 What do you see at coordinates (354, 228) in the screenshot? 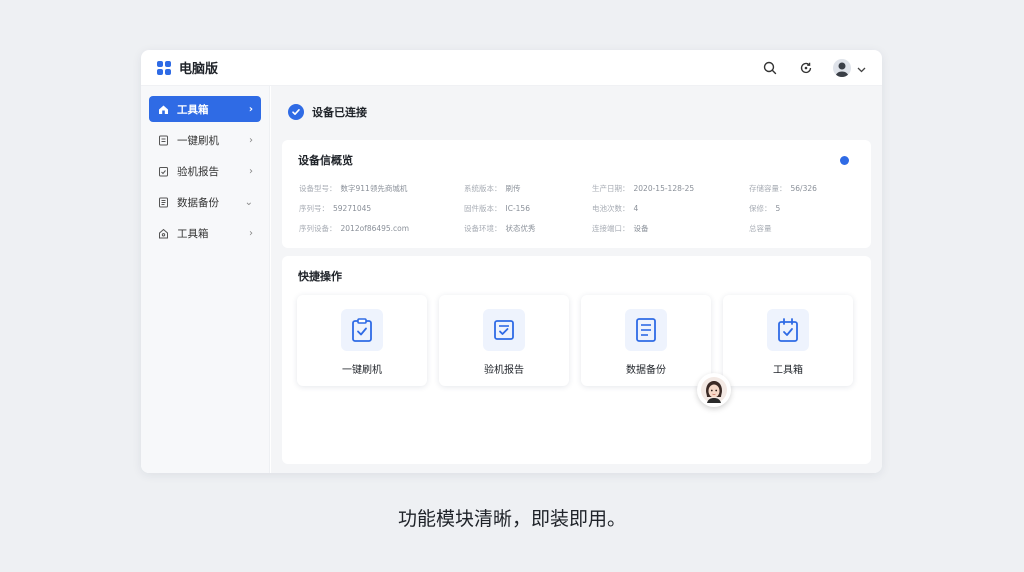
I see `info-field: 序列设备： 2012of86495.com` at bounding box center [354, 228].